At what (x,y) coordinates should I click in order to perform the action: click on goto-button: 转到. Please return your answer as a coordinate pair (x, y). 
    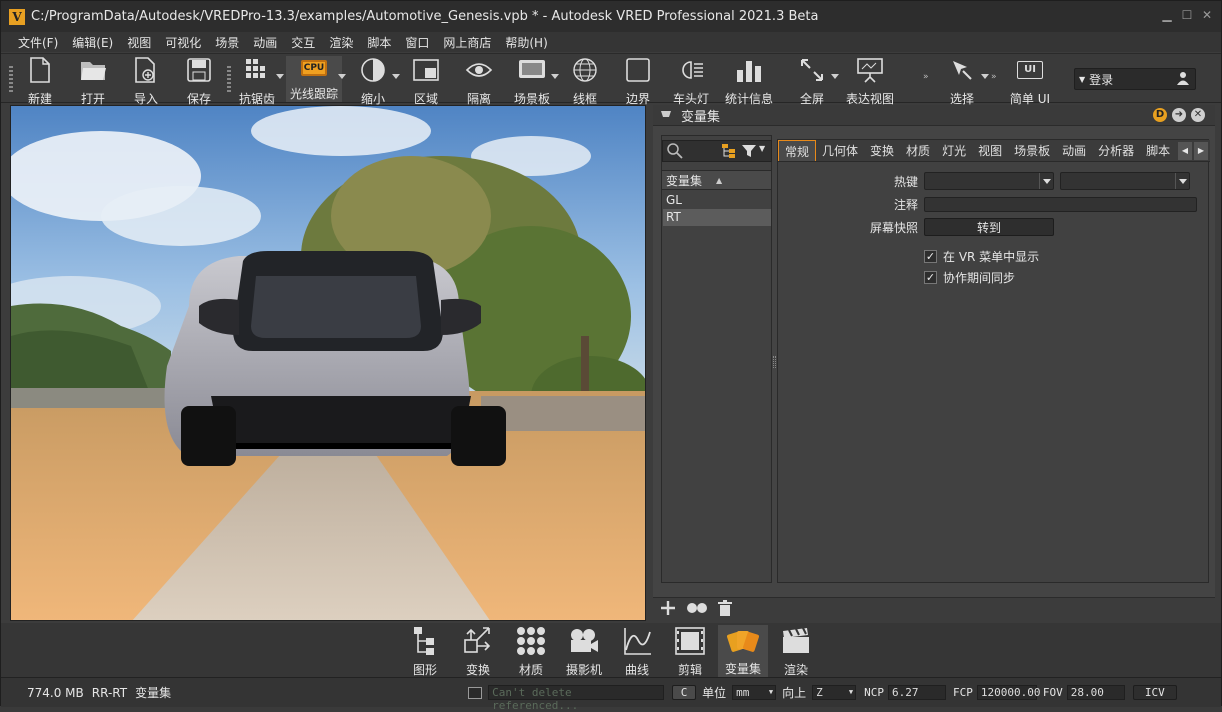
    Looking at the image, I should click on (989, 227).